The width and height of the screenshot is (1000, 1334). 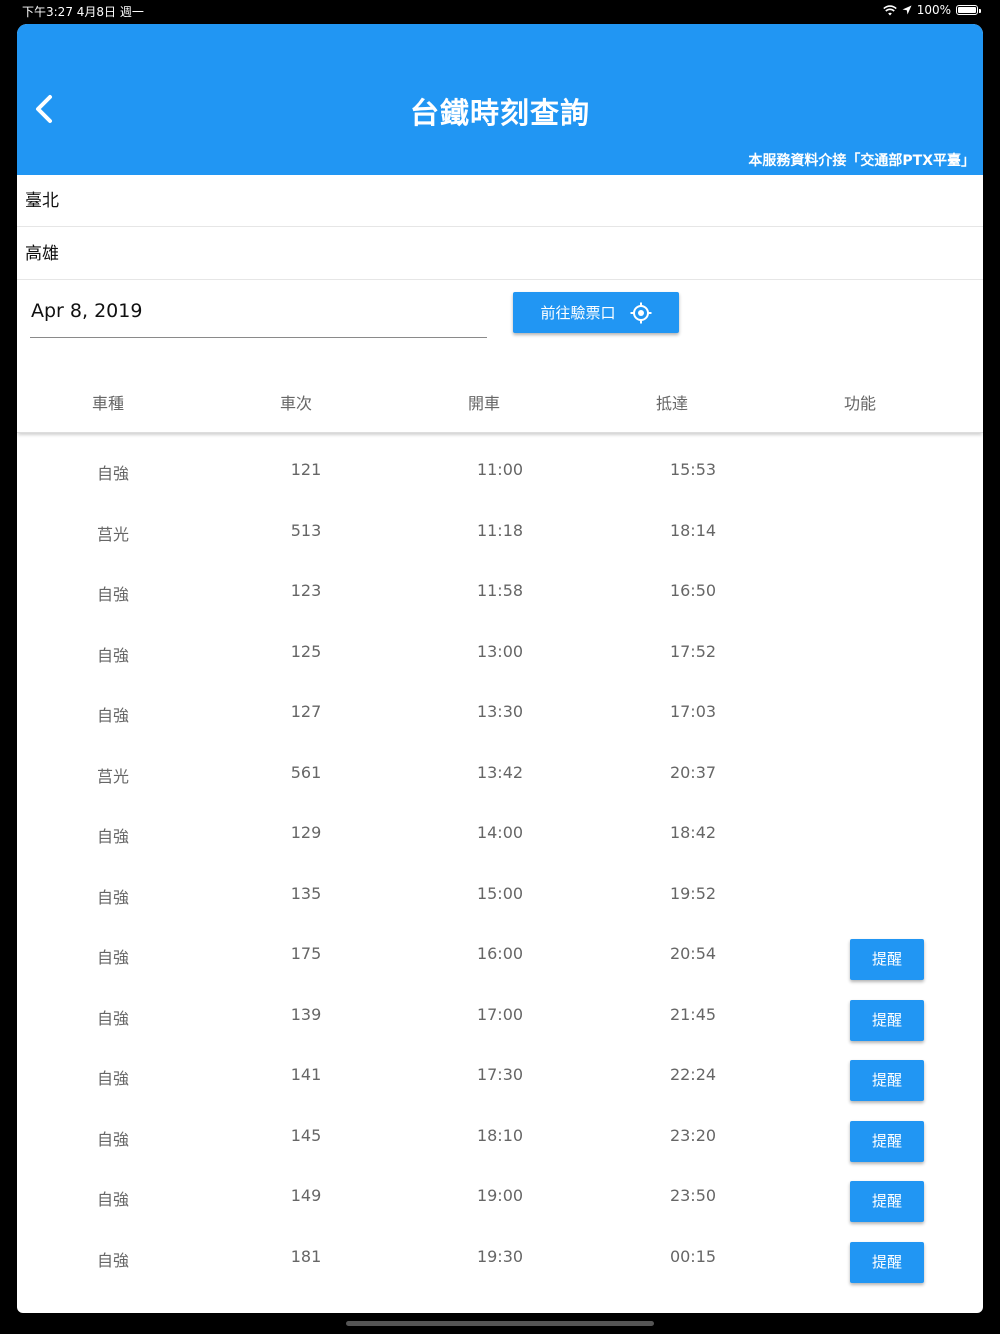 I want to click on cell-arrive-time: 21:45, so click(x=693, y=1014).